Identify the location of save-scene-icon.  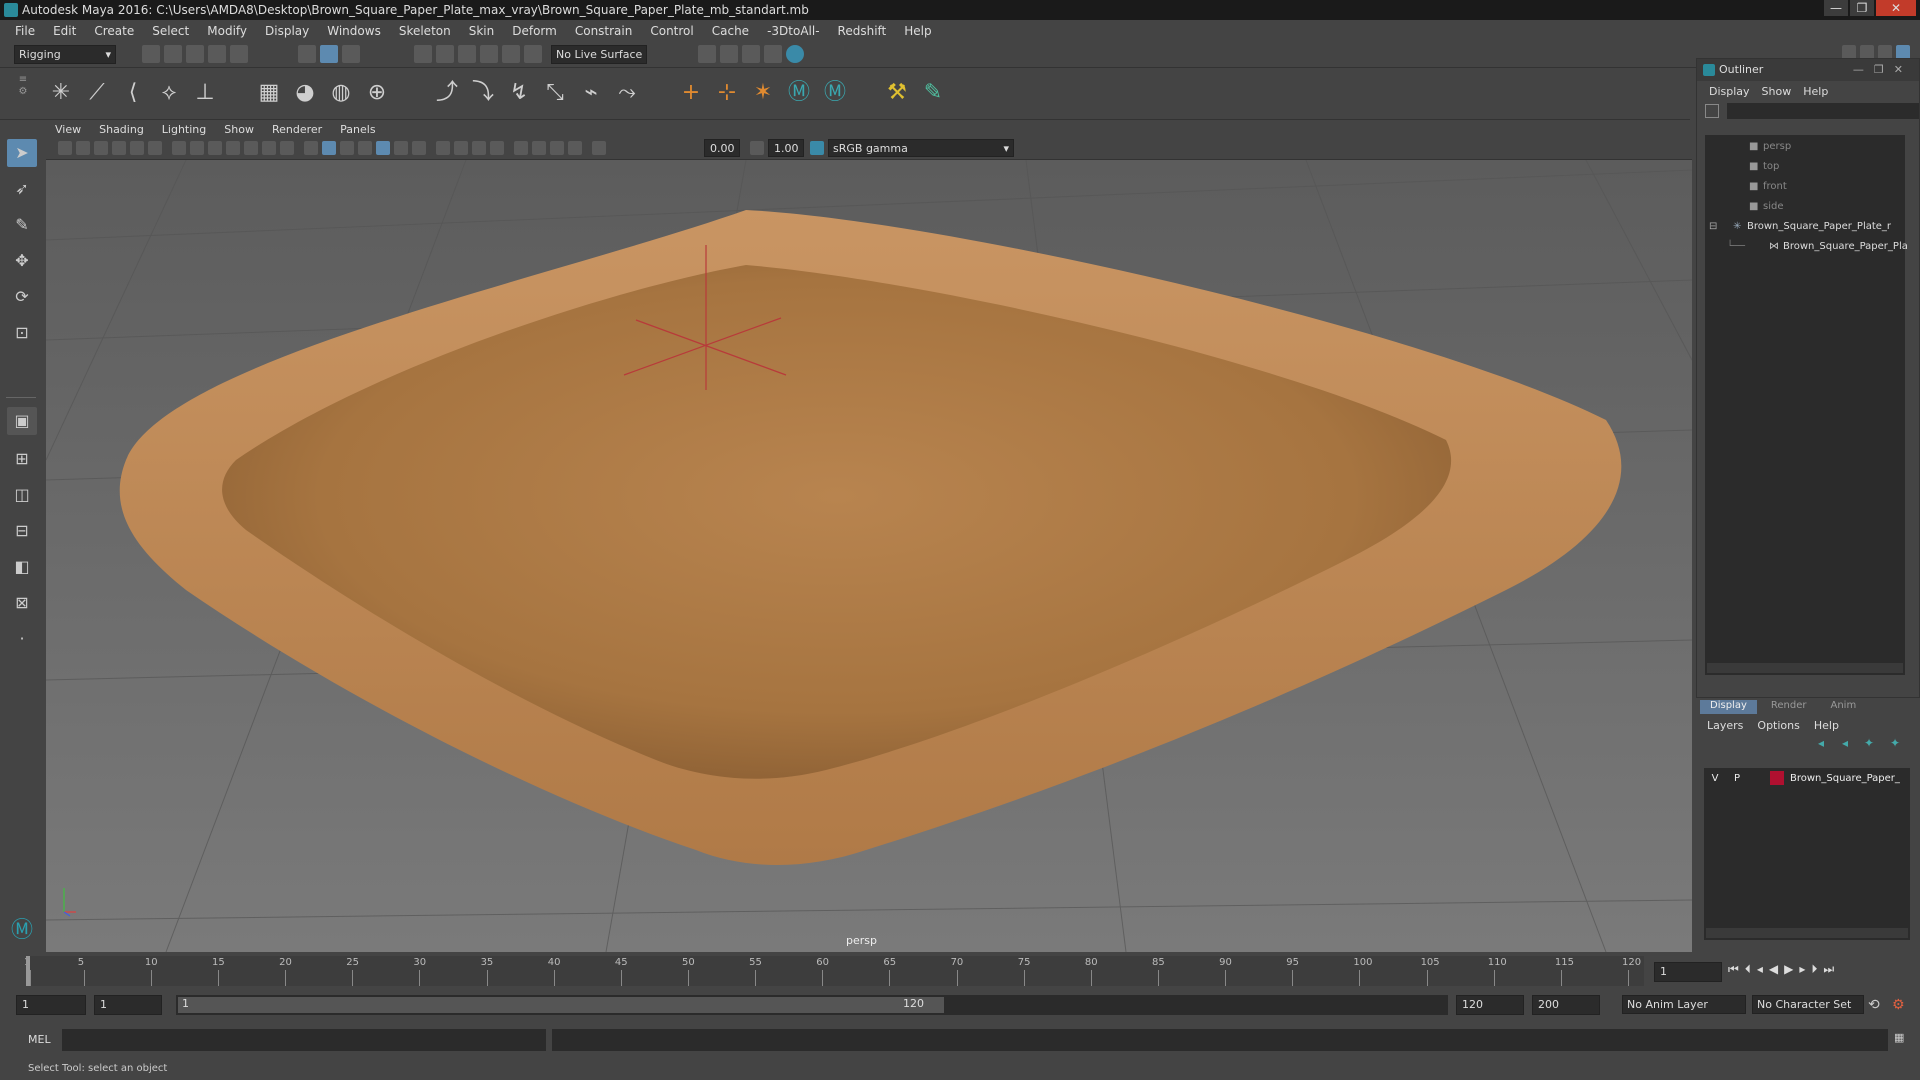
(195, 54).